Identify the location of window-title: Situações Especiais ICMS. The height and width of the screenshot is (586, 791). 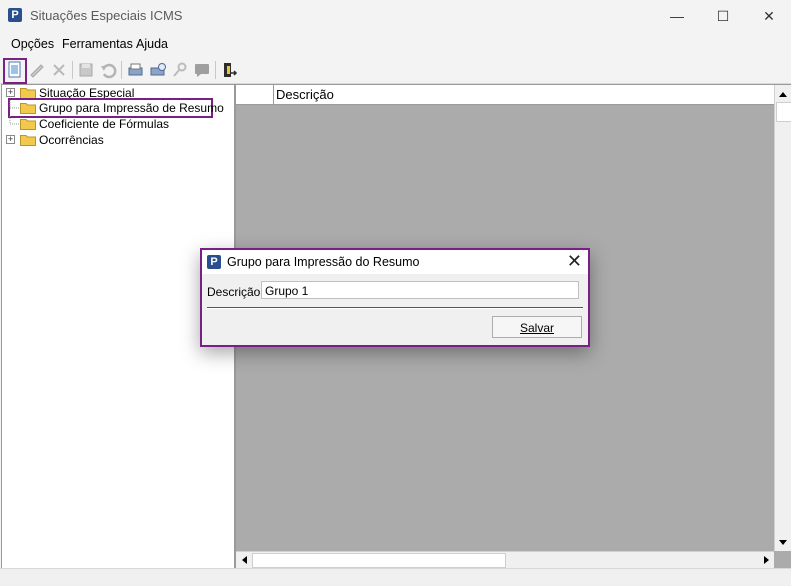
(106, 15).